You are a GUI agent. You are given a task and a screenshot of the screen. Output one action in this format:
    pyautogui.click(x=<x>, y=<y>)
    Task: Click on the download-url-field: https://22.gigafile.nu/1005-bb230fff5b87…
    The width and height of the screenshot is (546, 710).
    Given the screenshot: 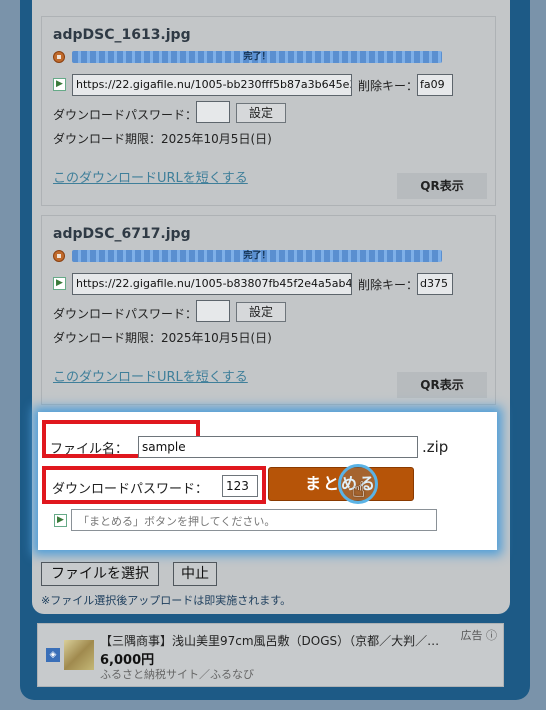 What is the action you would take?
    pyautogui.click(x=212, y=85)
    